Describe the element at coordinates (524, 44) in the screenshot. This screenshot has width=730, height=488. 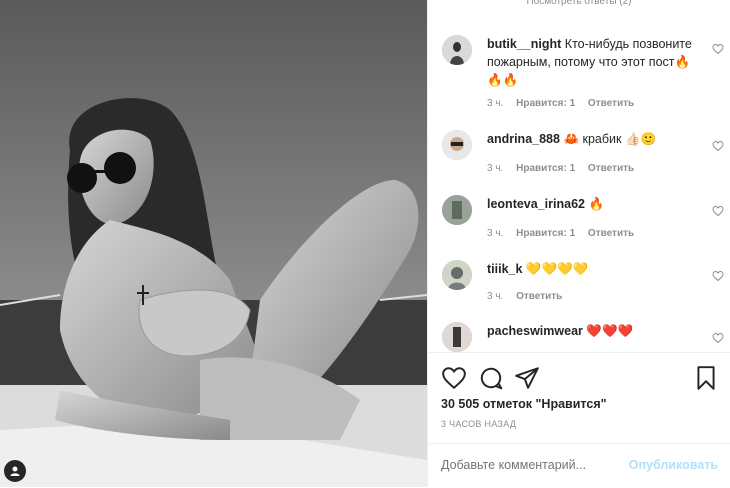
I see `comment-username: butik__night` at that location.